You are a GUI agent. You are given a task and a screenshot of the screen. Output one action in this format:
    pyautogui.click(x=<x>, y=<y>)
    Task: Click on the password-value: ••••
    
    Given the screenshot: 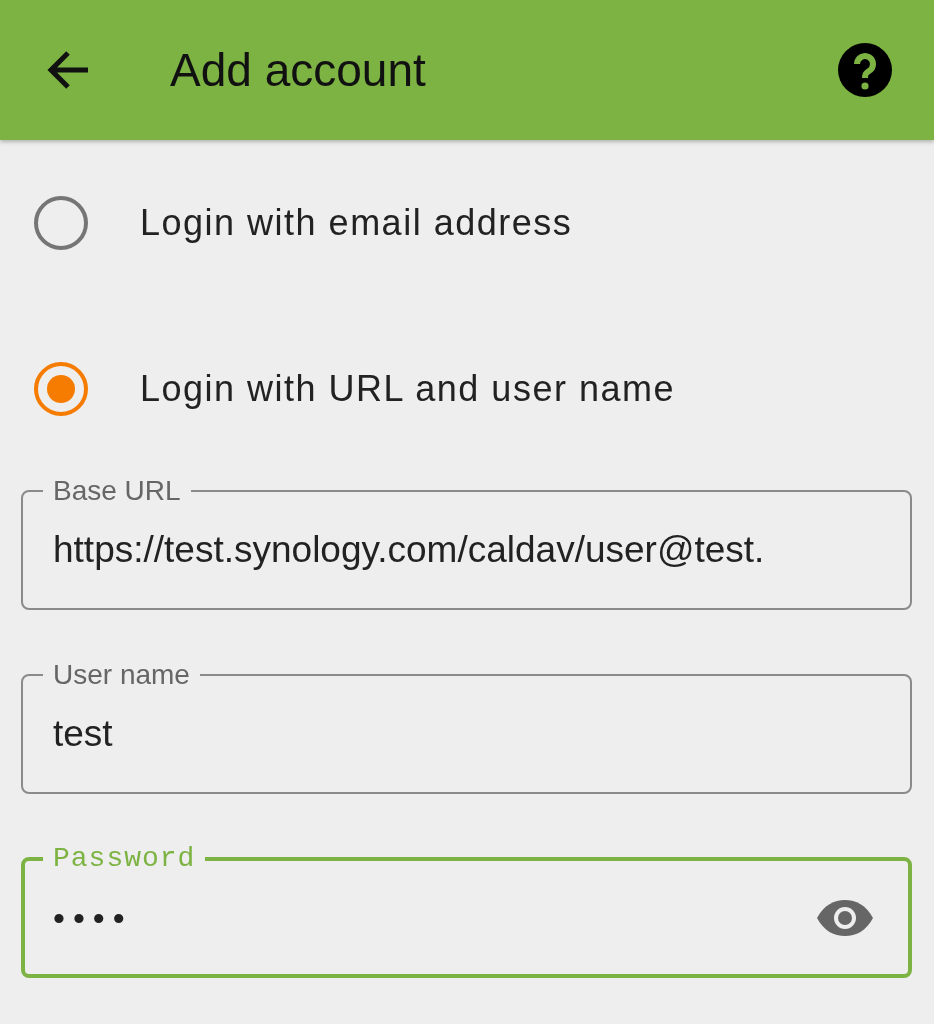 What is the action you would take?
    pyautogui.click(x=431, y=918)
    